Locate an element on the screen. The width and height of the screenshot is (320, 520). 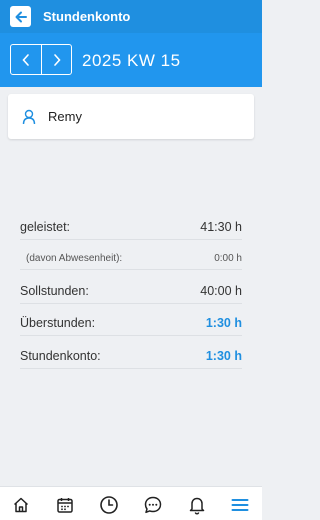
summary-row-ueberstunden: Überstunden: 1:30 h is located at coordinates (131, 326).